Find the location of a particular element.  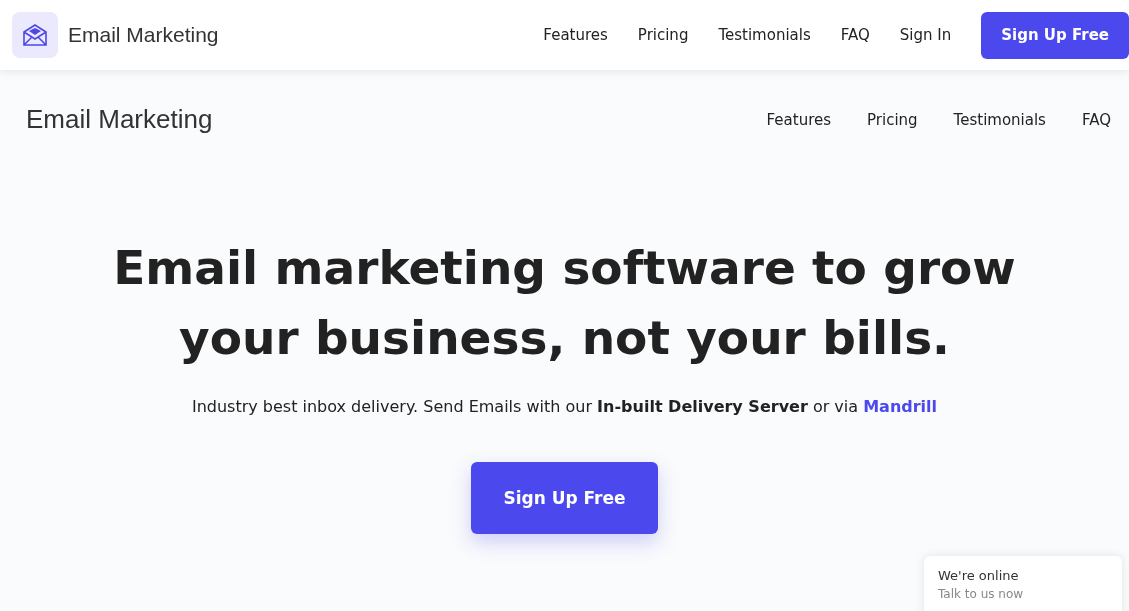

nav-link: Sign In is located at coordinates (925, 35).